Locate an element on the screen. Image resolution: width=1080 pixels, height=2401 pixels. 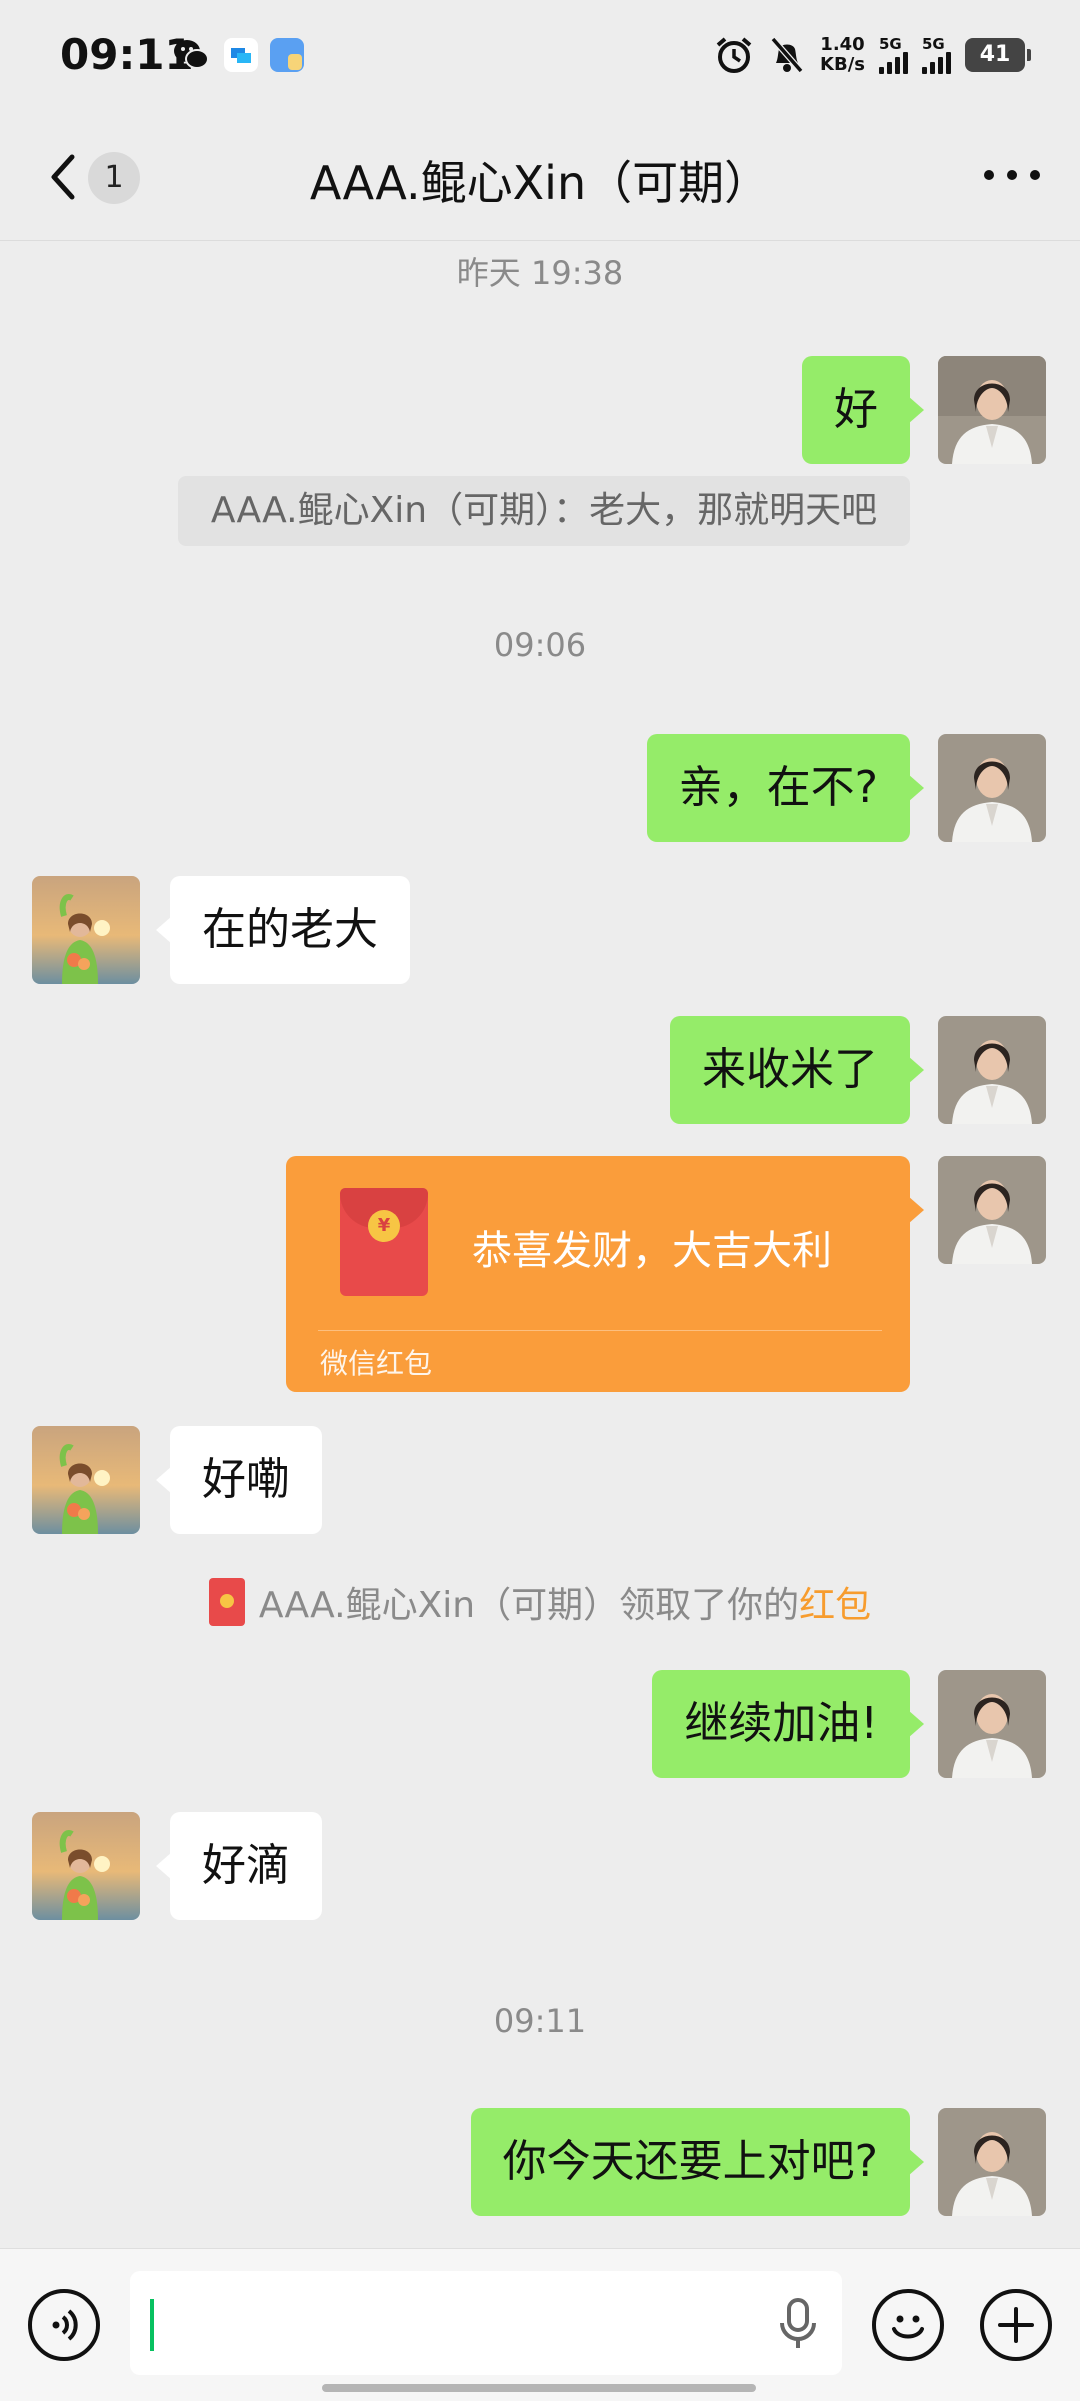
peer-message-bubble: 好滴 is located at coordinates (239, 1866).